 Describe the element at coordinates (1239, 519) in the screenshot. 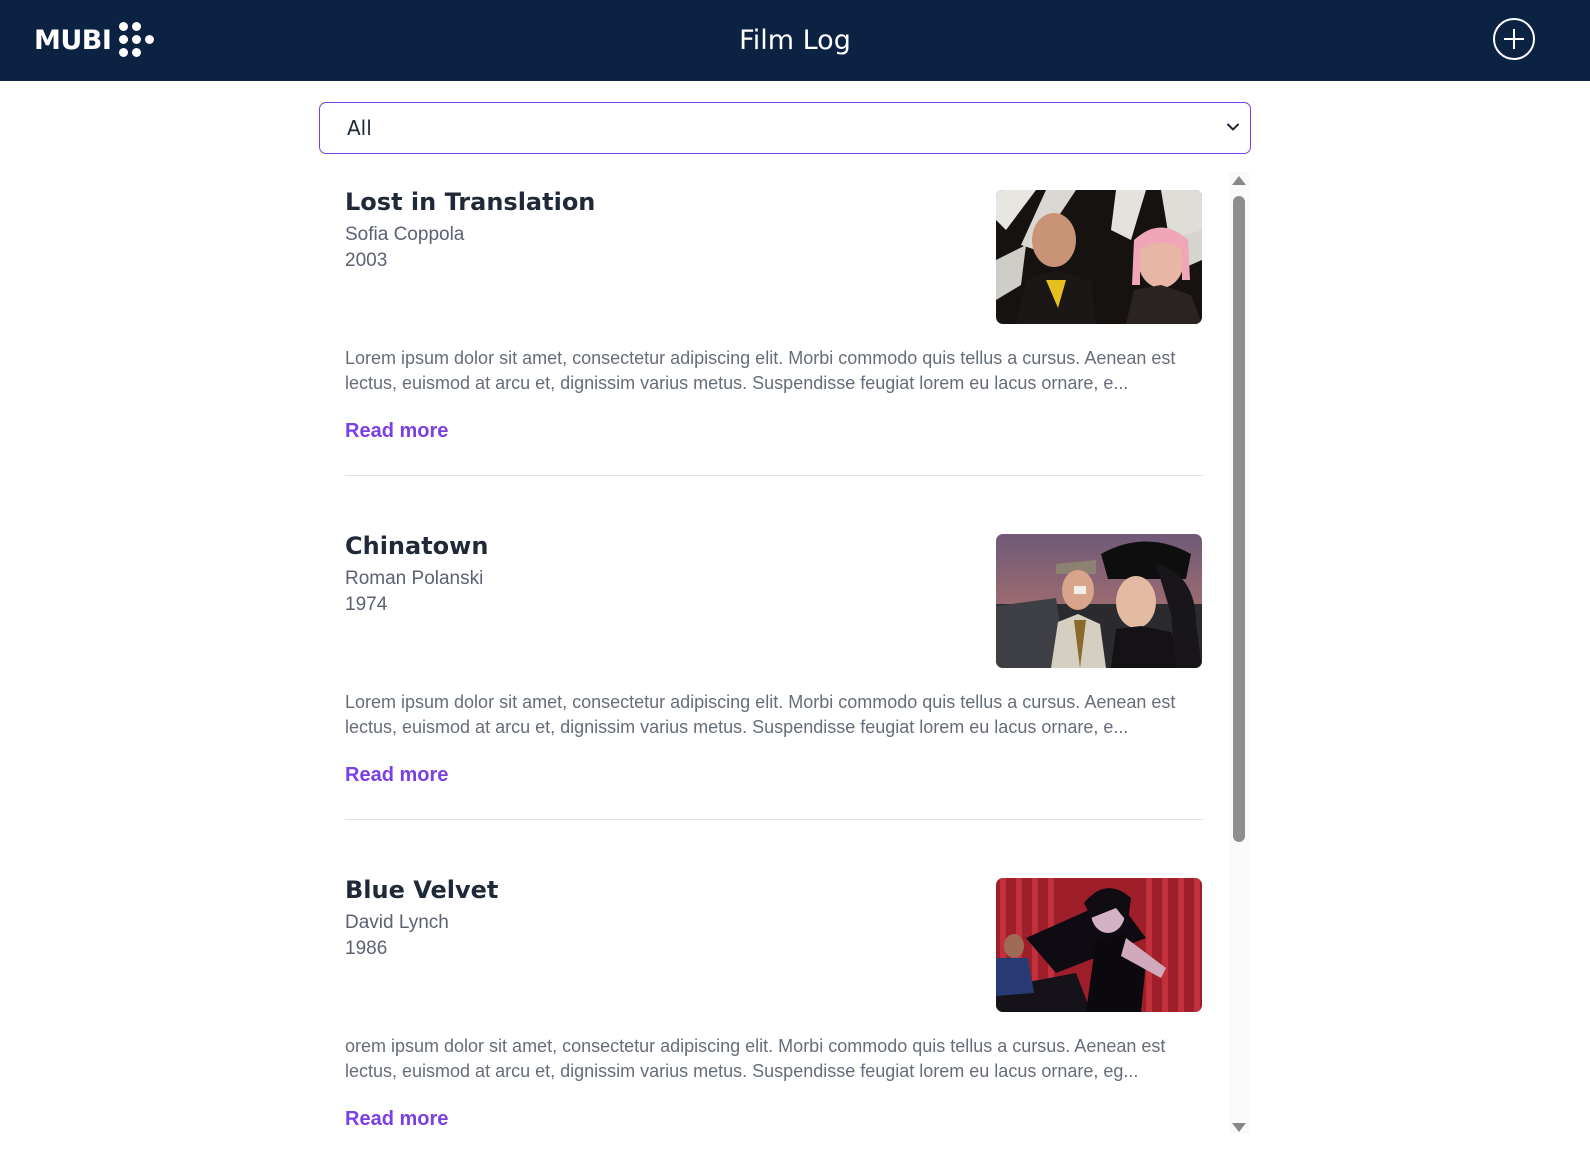

I see `scrollbar-thumb` at that location.